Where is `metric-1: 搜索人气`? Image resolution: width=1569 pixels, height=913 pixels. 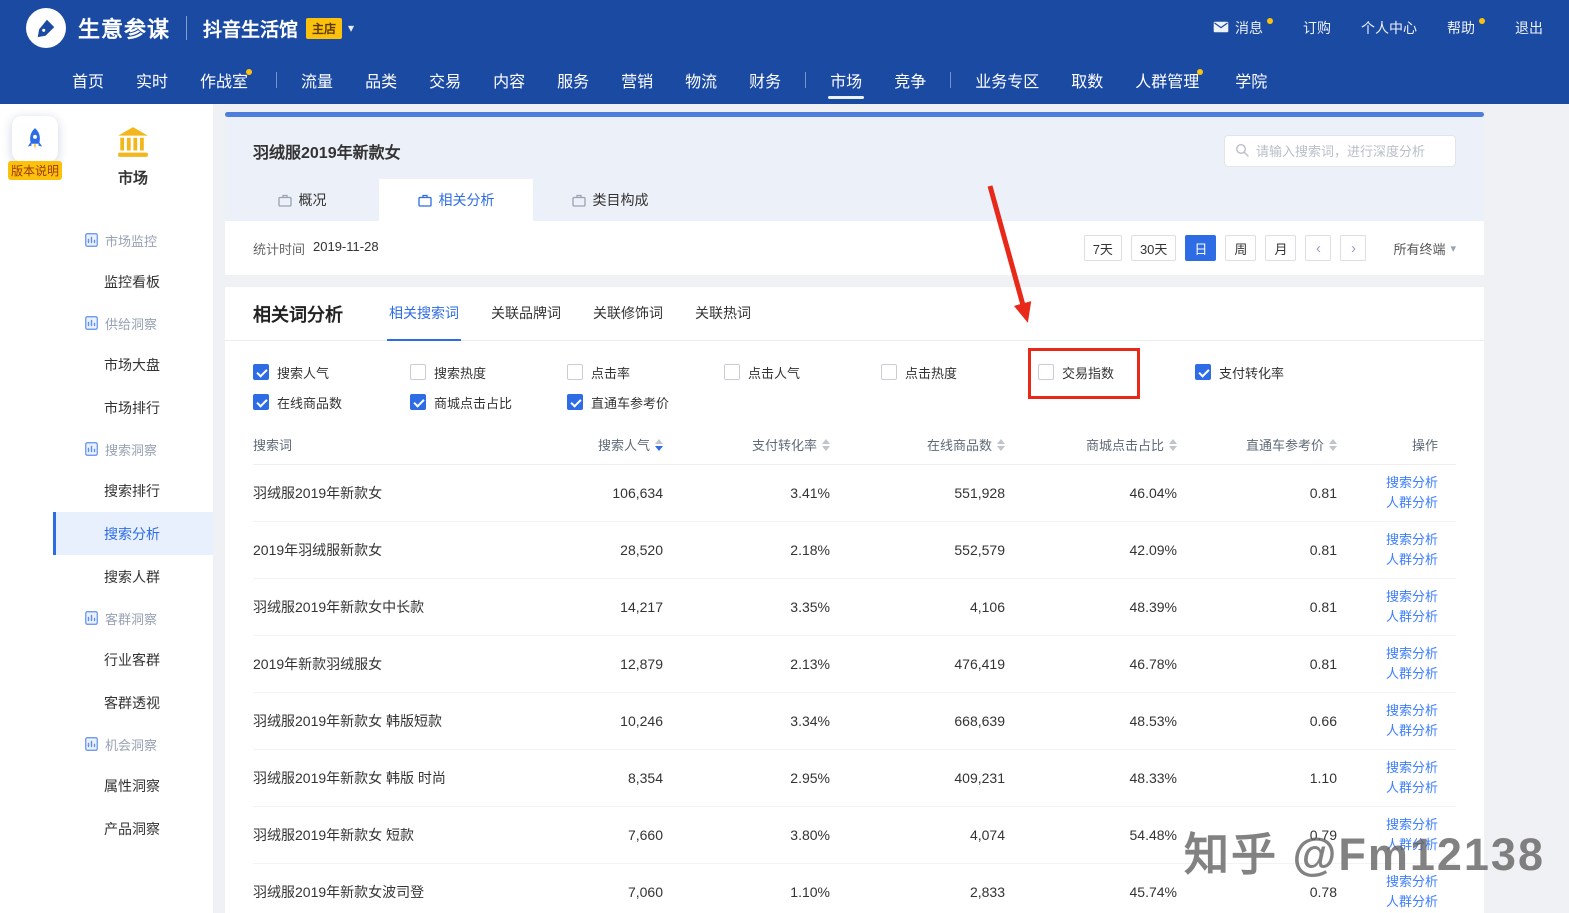
metric-1: 搜索人气 is located at coordinates (331, 372).